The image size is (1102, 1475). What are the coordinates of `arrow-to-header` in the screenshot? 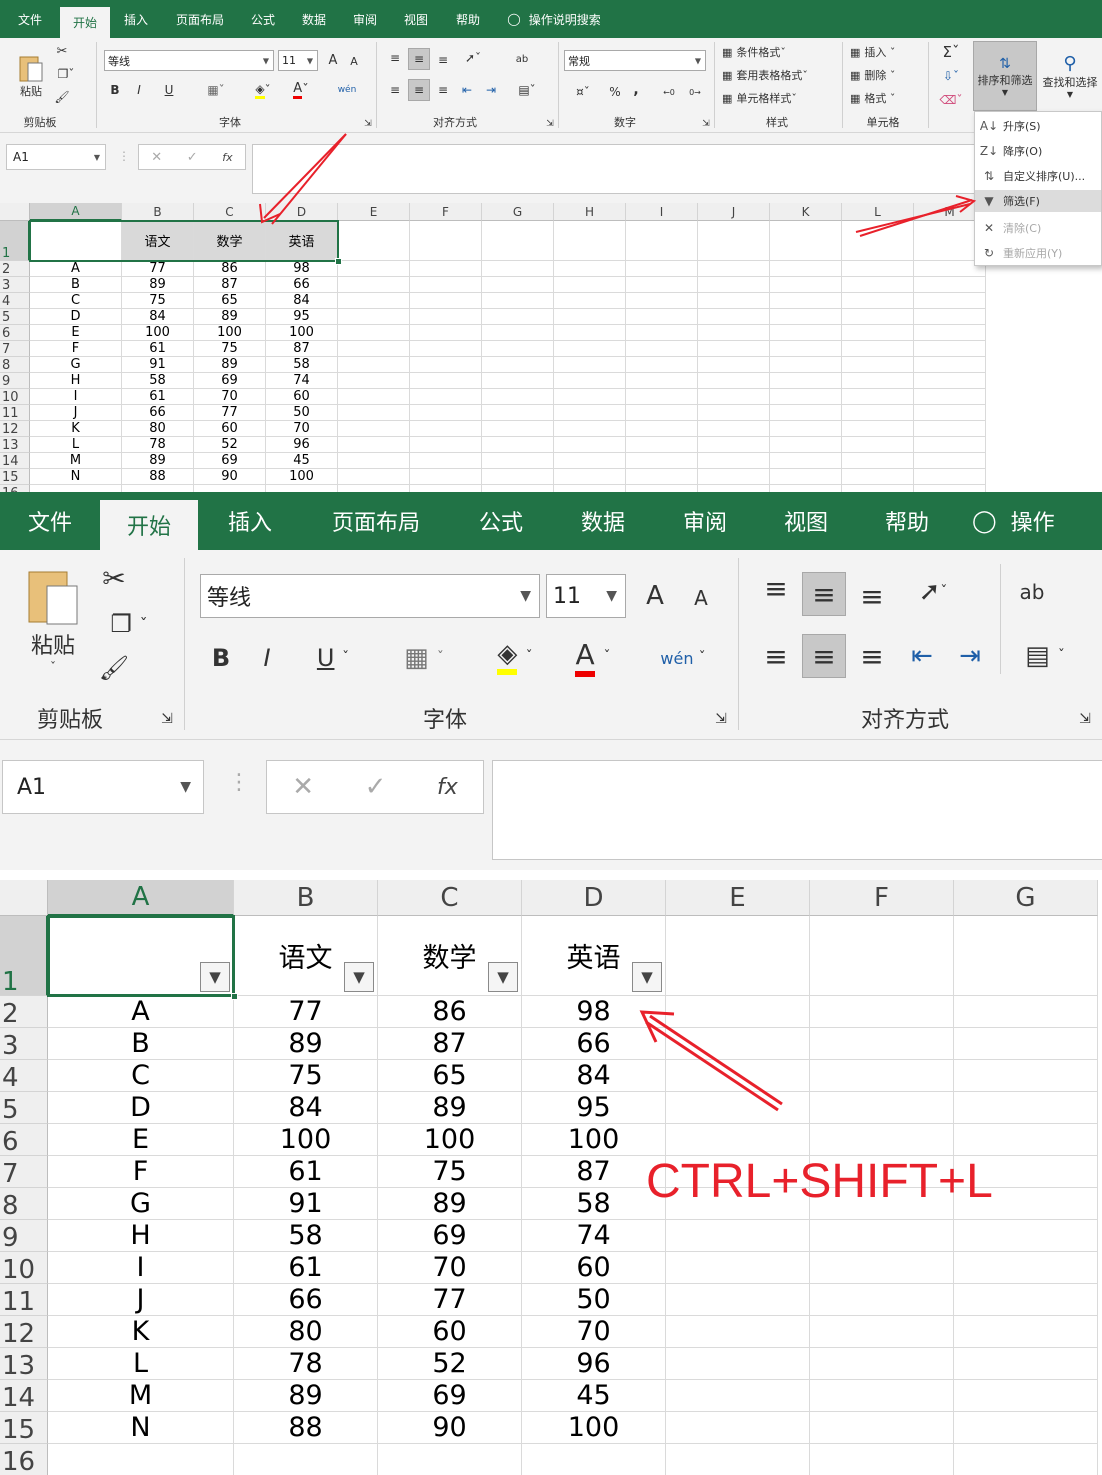 It's located at (305, 176).